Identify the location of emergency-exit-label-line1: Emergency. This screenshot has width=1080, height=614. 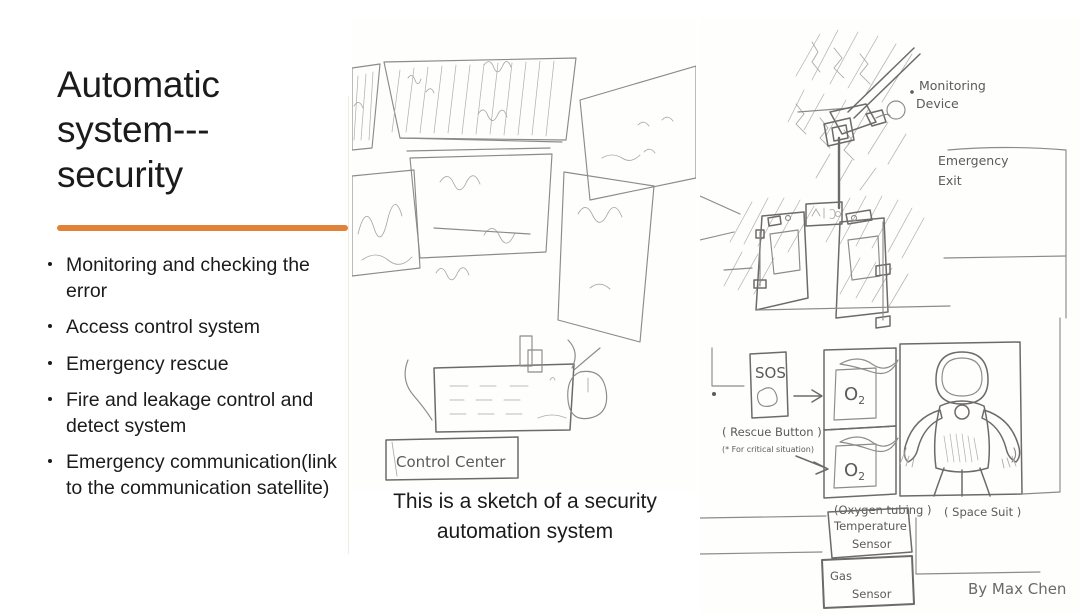
(973, 160).